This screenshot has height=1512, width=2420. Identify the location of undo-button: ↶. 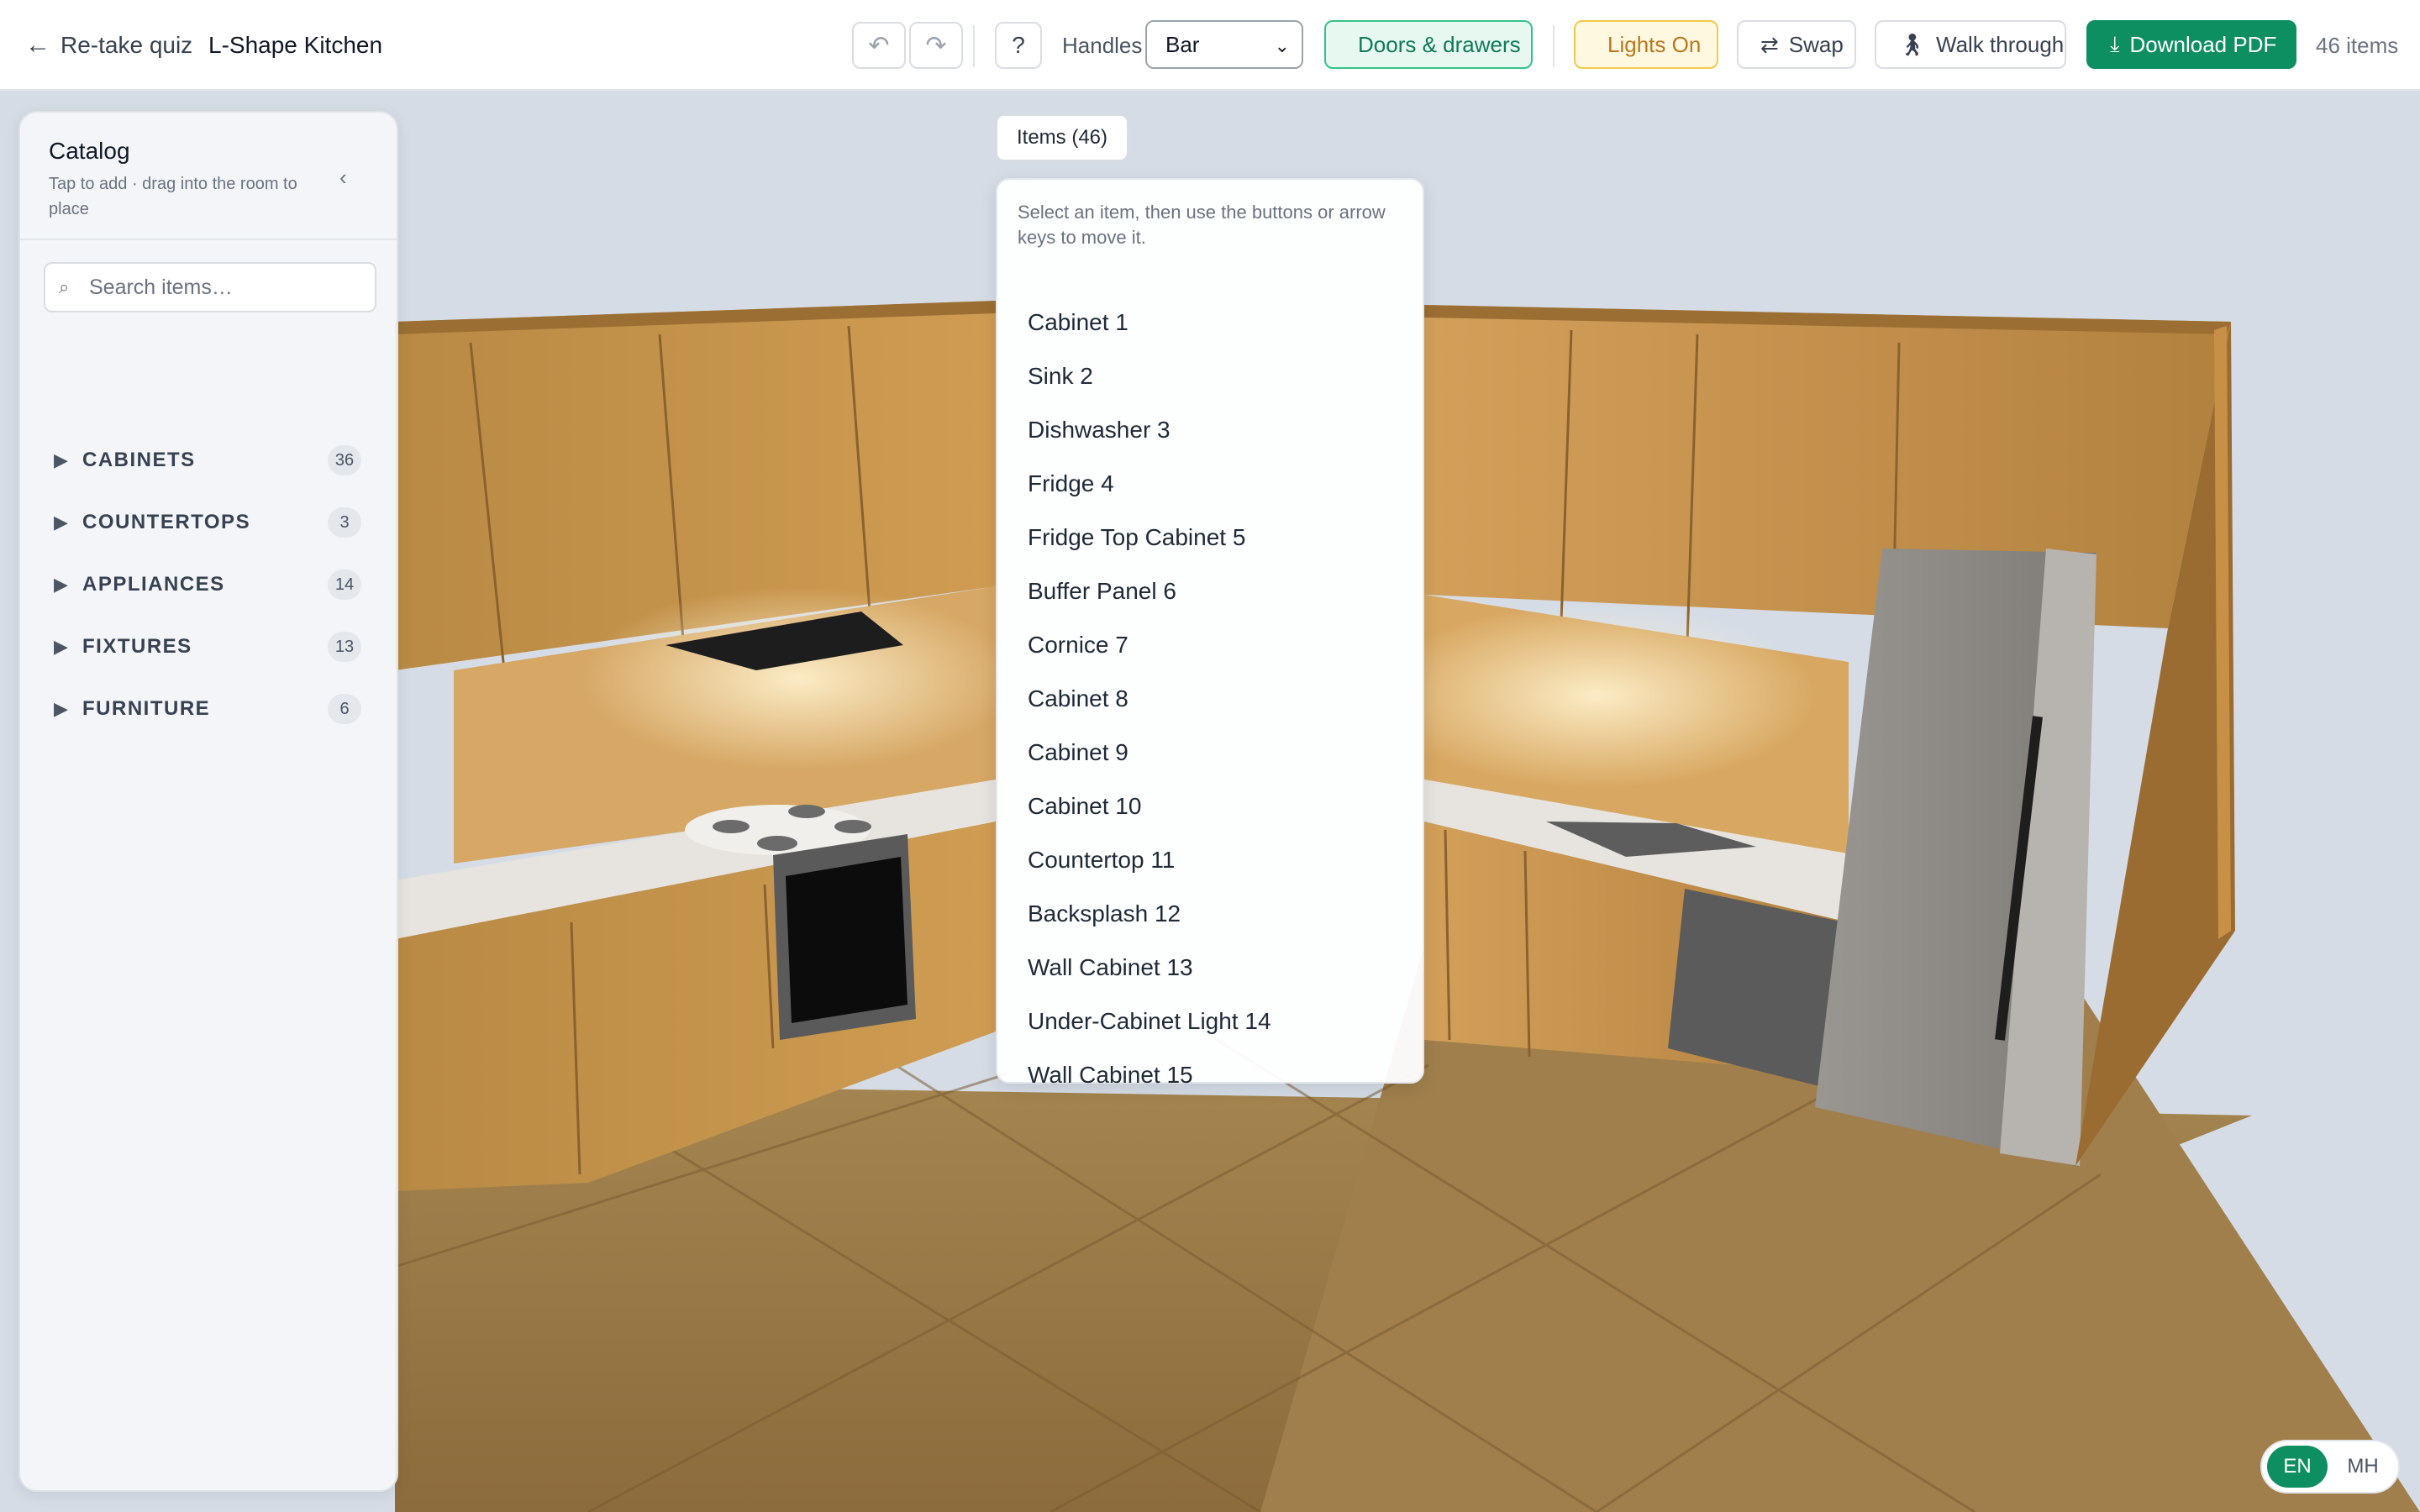
(879, 45).